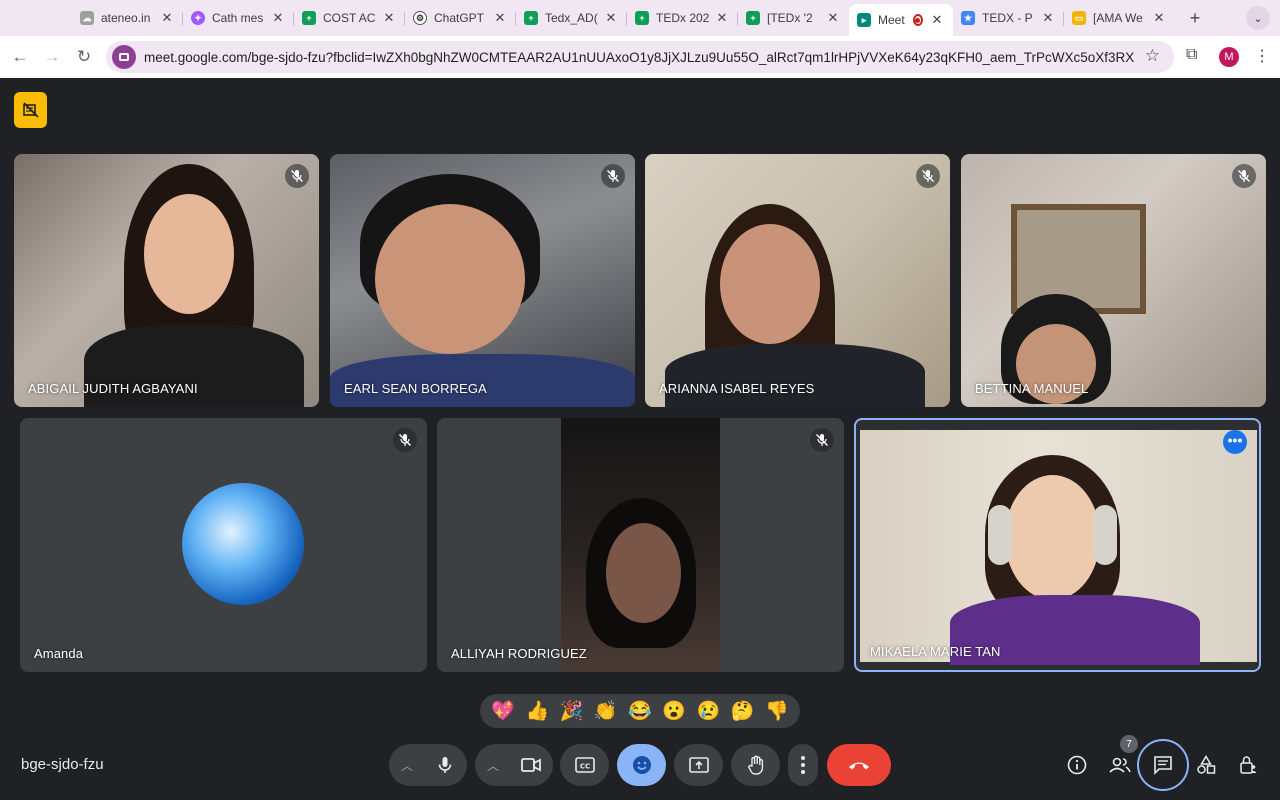 This screenshot has height=800, width=1280. Describe the element at coordinates (445, 765) in the screenshot. I see `mic-icon` at that location.